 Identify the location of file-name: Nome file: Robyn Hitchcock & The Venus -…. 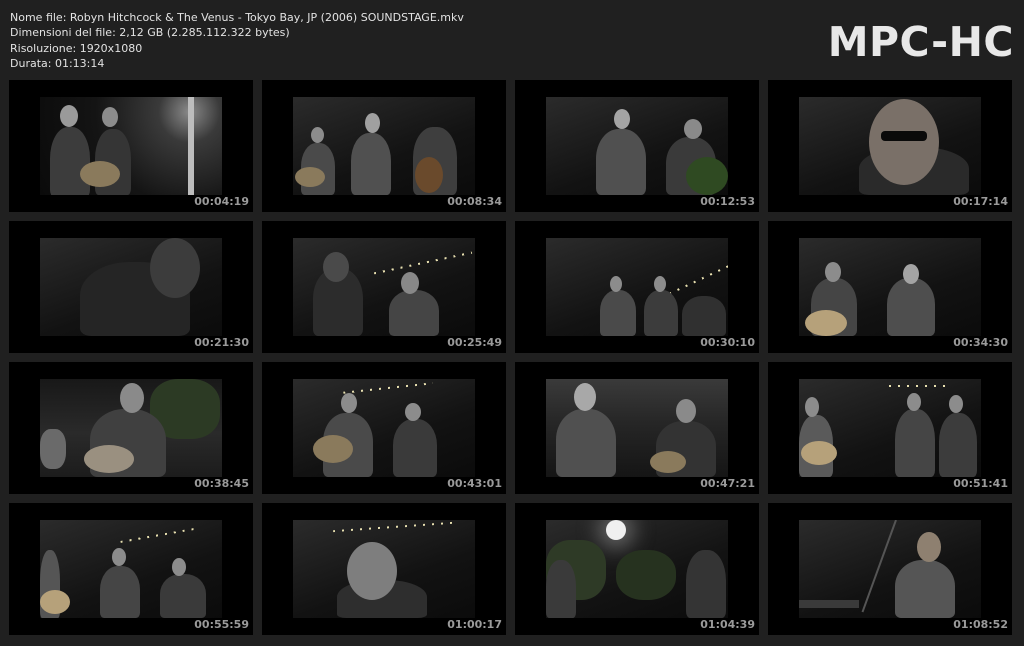
(237, 17).